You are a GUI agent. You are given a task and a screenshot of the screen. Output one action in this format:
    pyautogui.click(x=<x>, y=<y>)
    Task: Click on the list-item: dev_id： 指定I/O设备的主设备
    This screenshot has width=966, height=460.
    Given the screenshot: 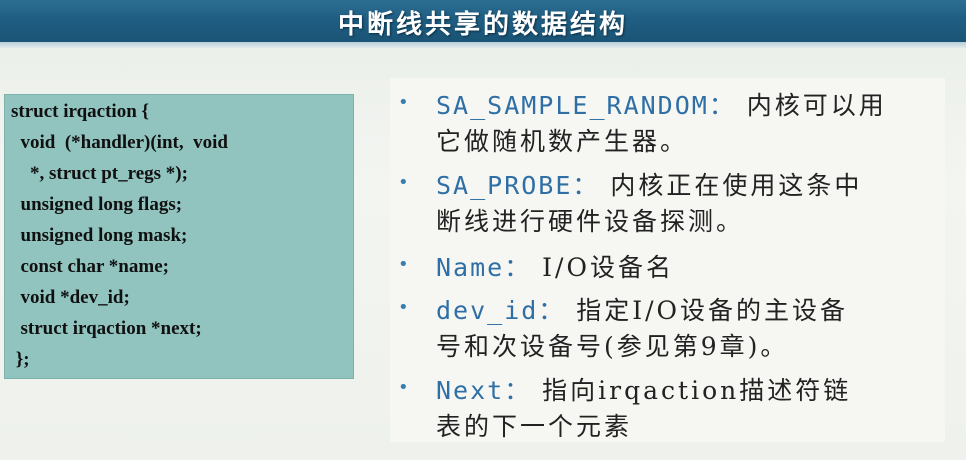 What is the action you would take?
    pyautogui.click(x=642, y=309)
    